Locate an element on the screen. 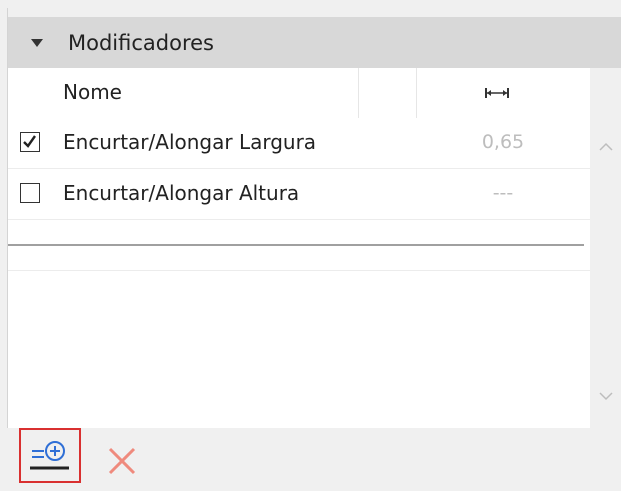 Image resolution: width=621 pixels, height=491 pixels. add-modifier-button is located at coordinates (50, 455).